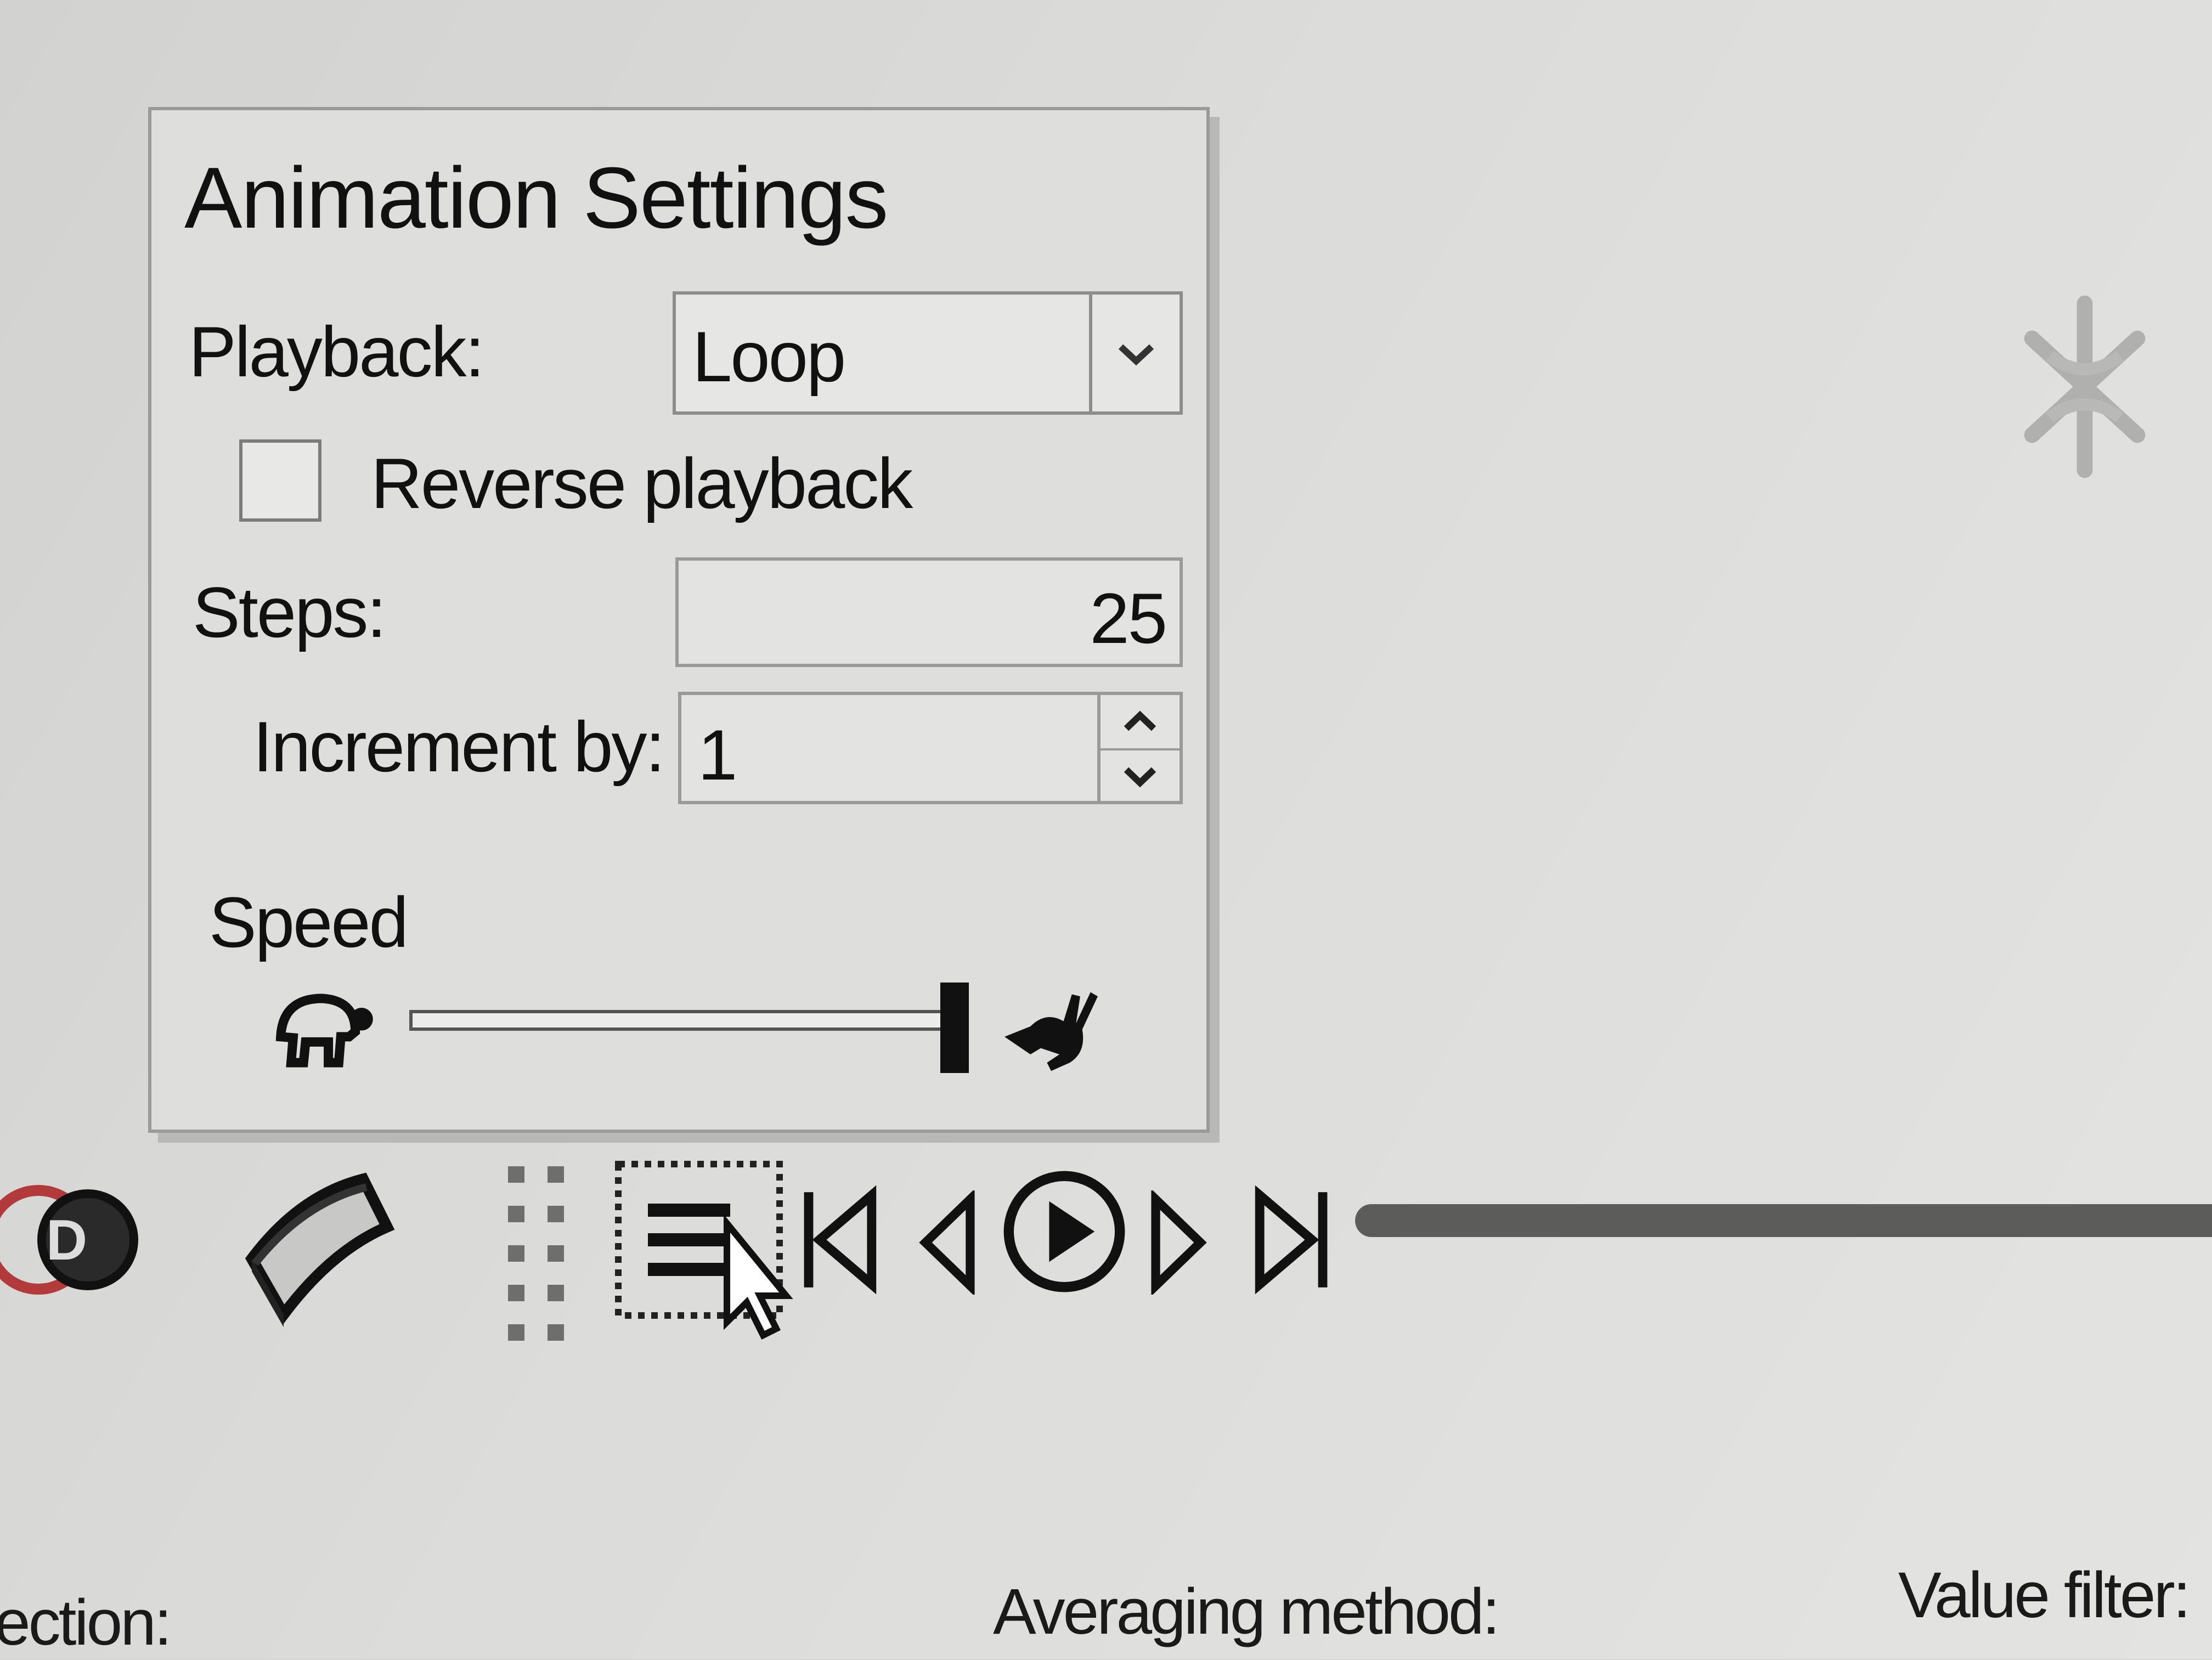 The image size is (2212, 1660). What do you see at coordinates (955, 1028) in the screenshot?
I see `speed-slider-thumb` at bounding box center [955, 1028].